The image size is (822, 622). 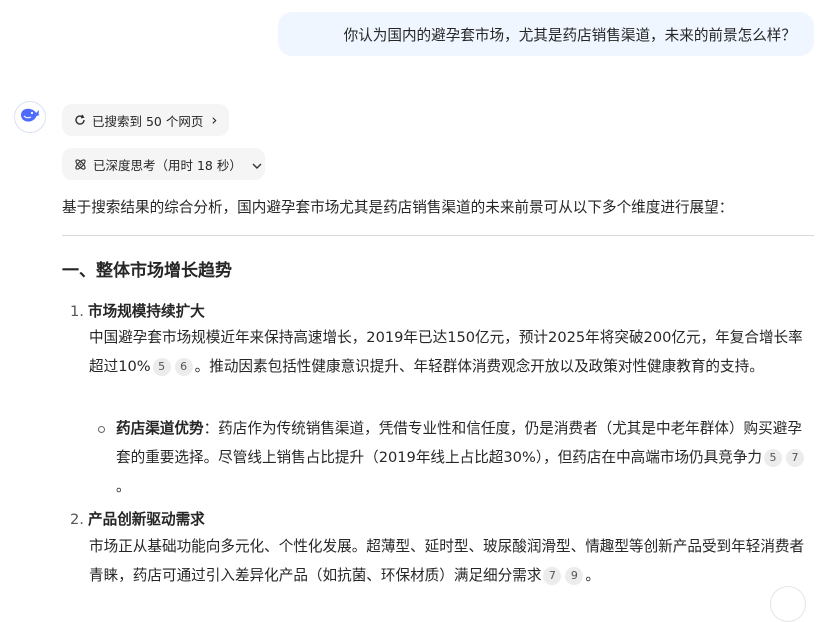 What do you see at coordinates (147, 271) in the screenshot?
I see `section-heading: 一、整体市场增长趋势` at bounding box center [147, 271].